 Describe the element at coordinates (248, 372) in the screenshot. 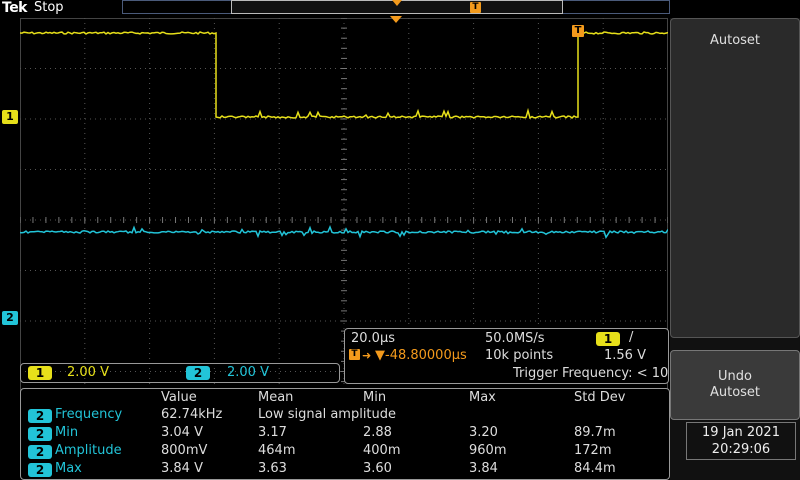

I see `ch2-scale: 2.00 V` at that location.